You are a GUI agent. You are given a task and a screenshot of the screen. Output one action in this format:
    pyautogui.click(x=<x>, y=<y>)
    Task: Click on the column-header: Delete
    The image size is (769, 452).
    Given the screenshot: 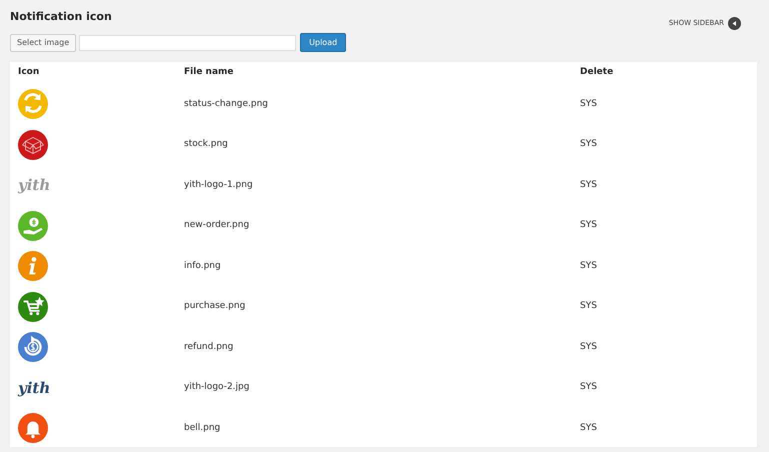 What is the action you would take?
    pyautogui.click(x=597, y=73)
    